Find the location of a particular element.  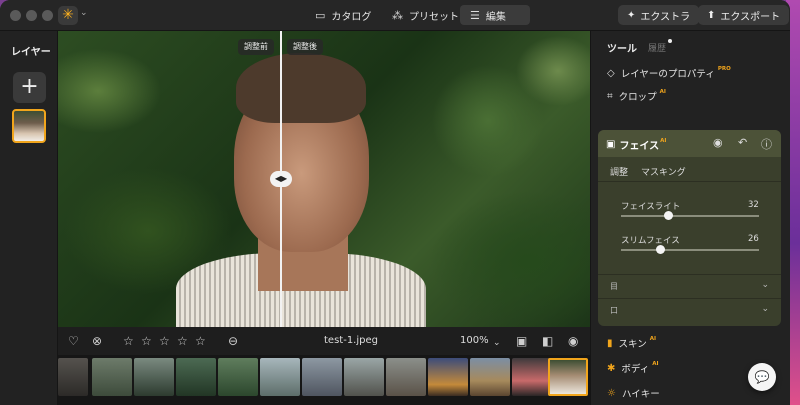

skin-item: ▮ スキン AI is located at coordinates (631, 343).